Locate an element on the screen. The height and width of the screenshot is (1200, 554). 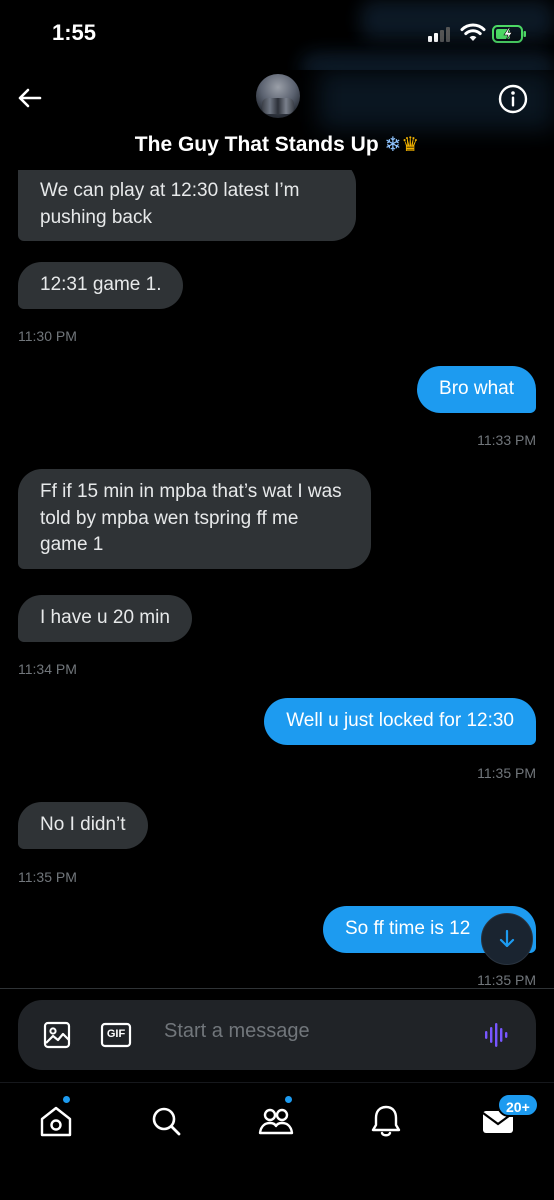
back-button is located at coordinates (30, 98).